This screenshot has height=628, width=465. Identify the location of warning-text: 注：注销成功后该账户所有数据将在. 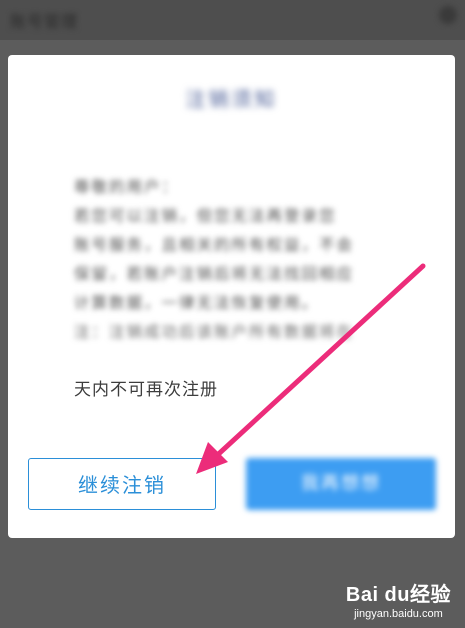
(214, 332).